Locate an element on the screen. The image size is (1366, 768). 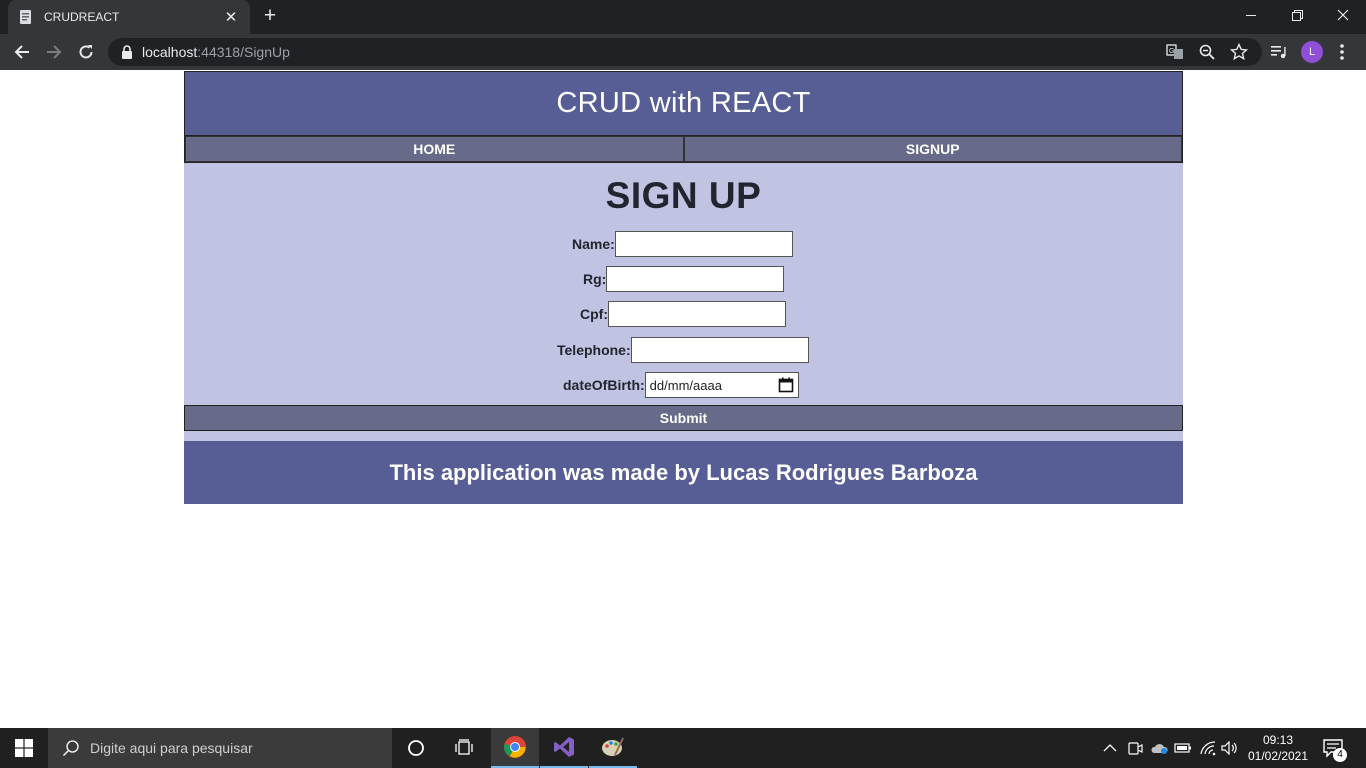
date-of-birth-field: dateOfBirth: dd/mm/aaaa is located at coordinates (681, 385).